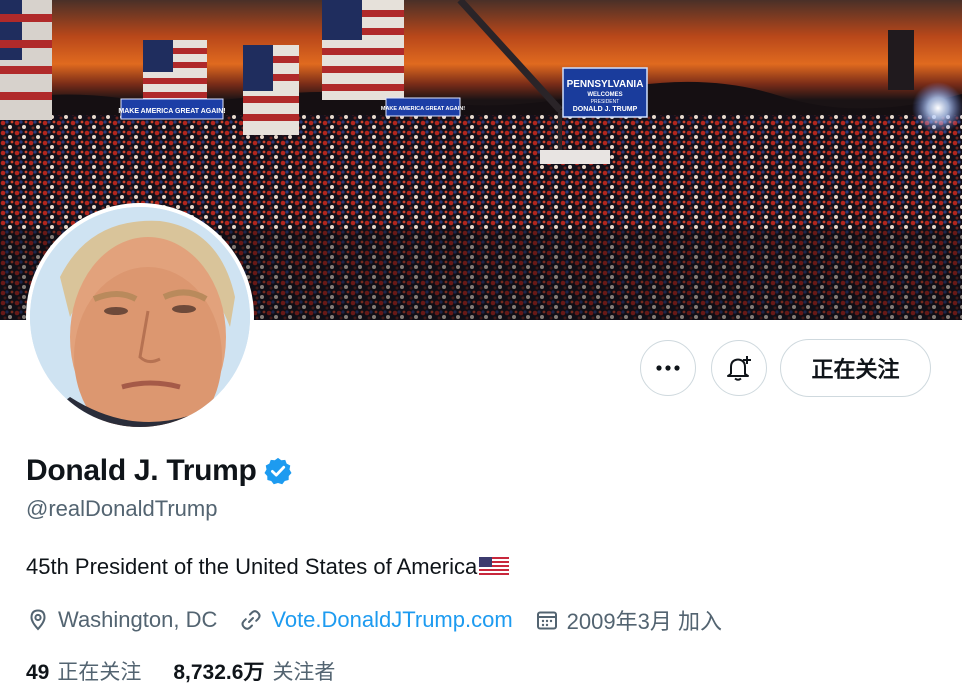  What do you see at coordinates (546, 620) in the screenshot?
I see `calendar-icon` at bounding box center [546, 620].